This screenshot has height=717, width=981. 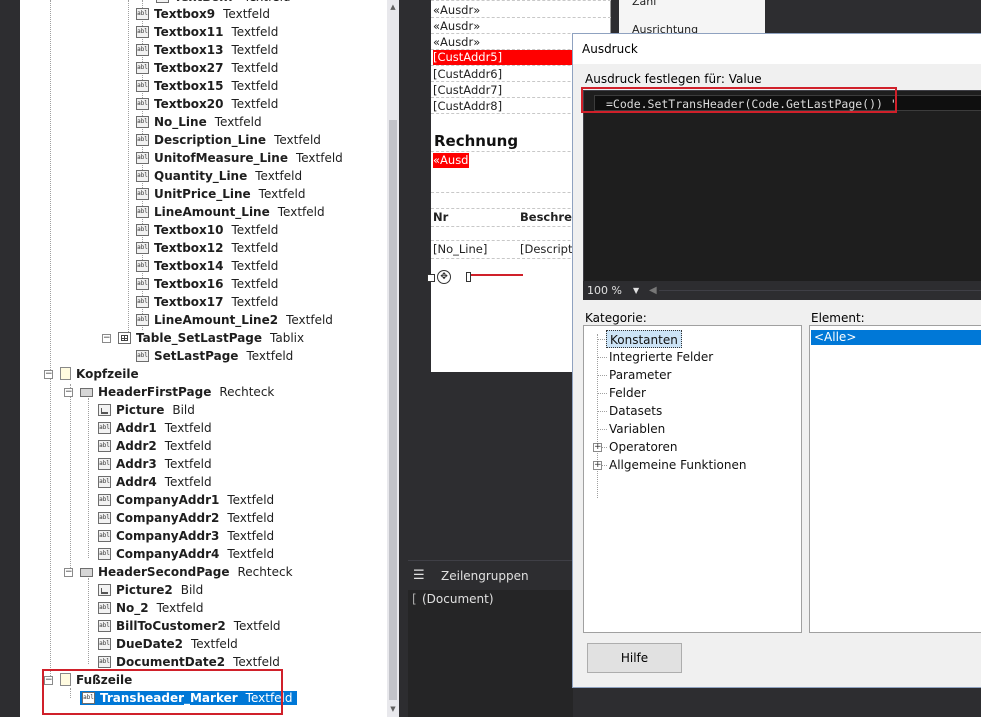 What do you see at coordinates (207, 86) in the screenshot?
I see `tree-item: Textbox15 Textfeld` at bounding box center [207, 86].